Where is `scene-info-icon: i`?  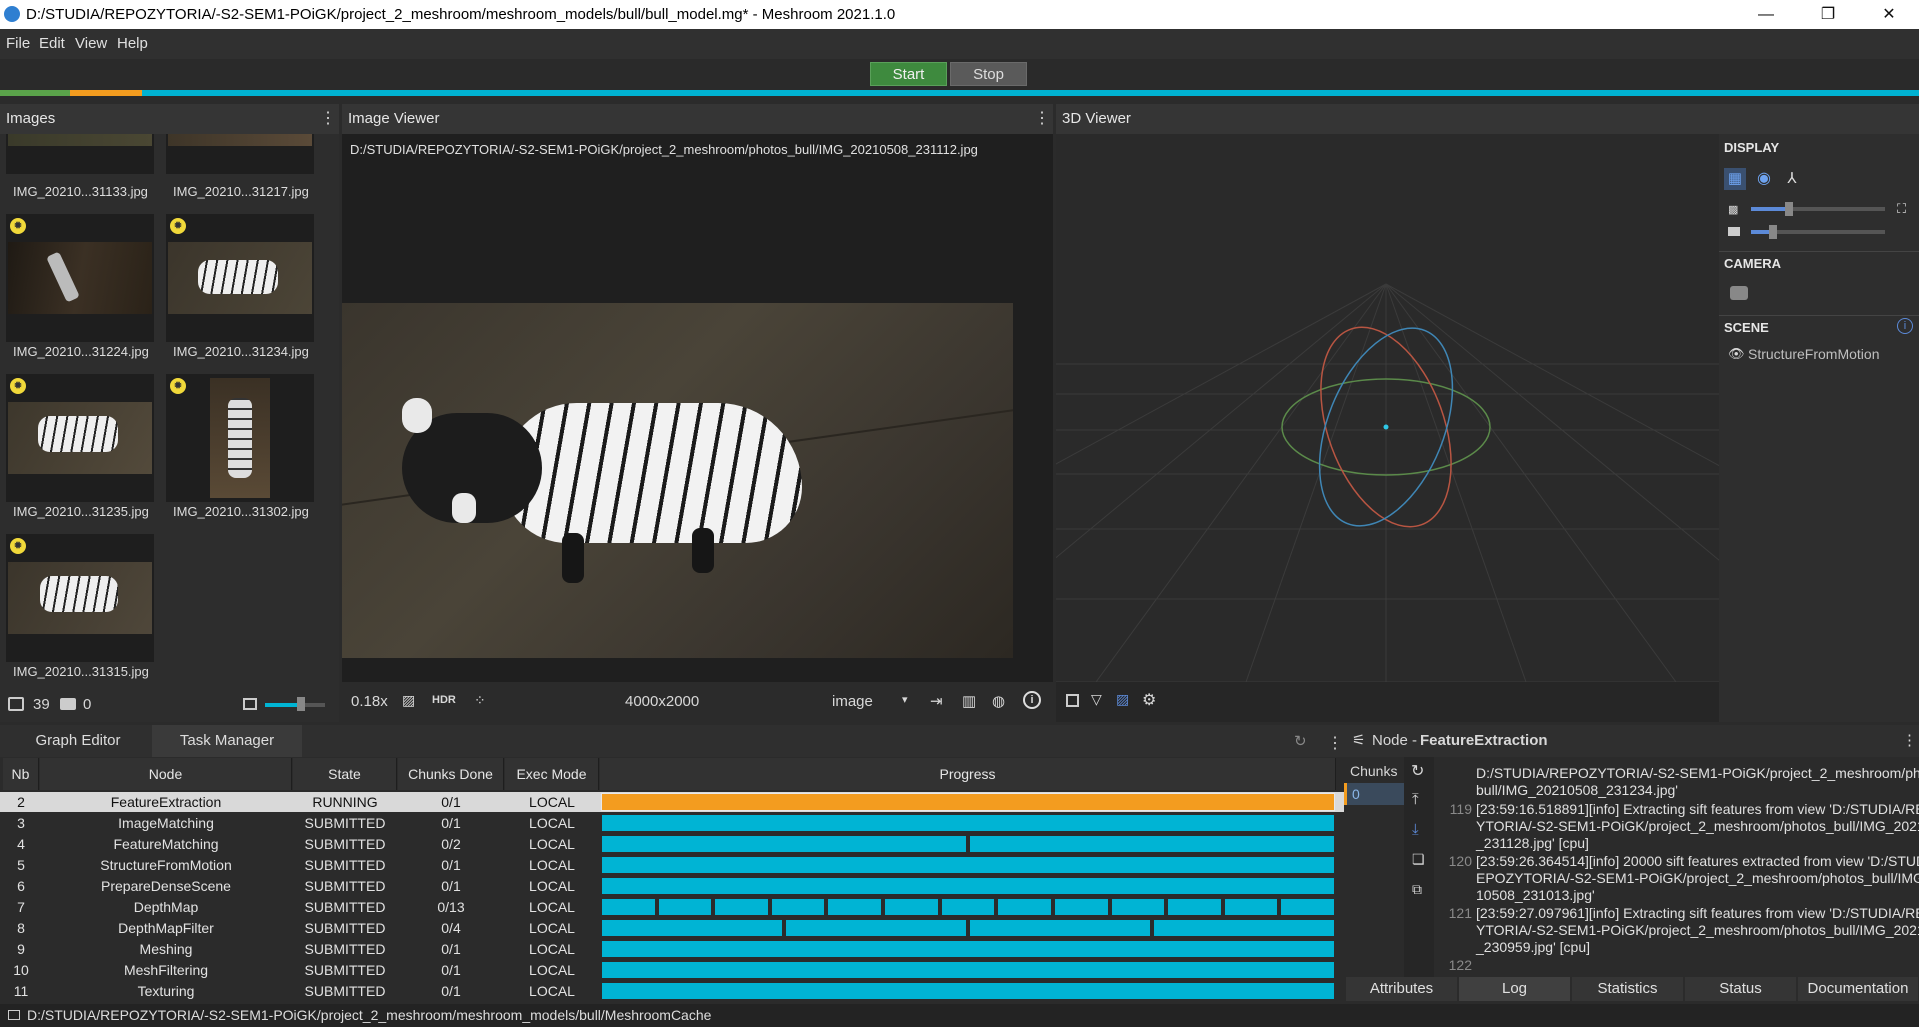
scene-info-icon: i is located at coordinates (1905, 326).